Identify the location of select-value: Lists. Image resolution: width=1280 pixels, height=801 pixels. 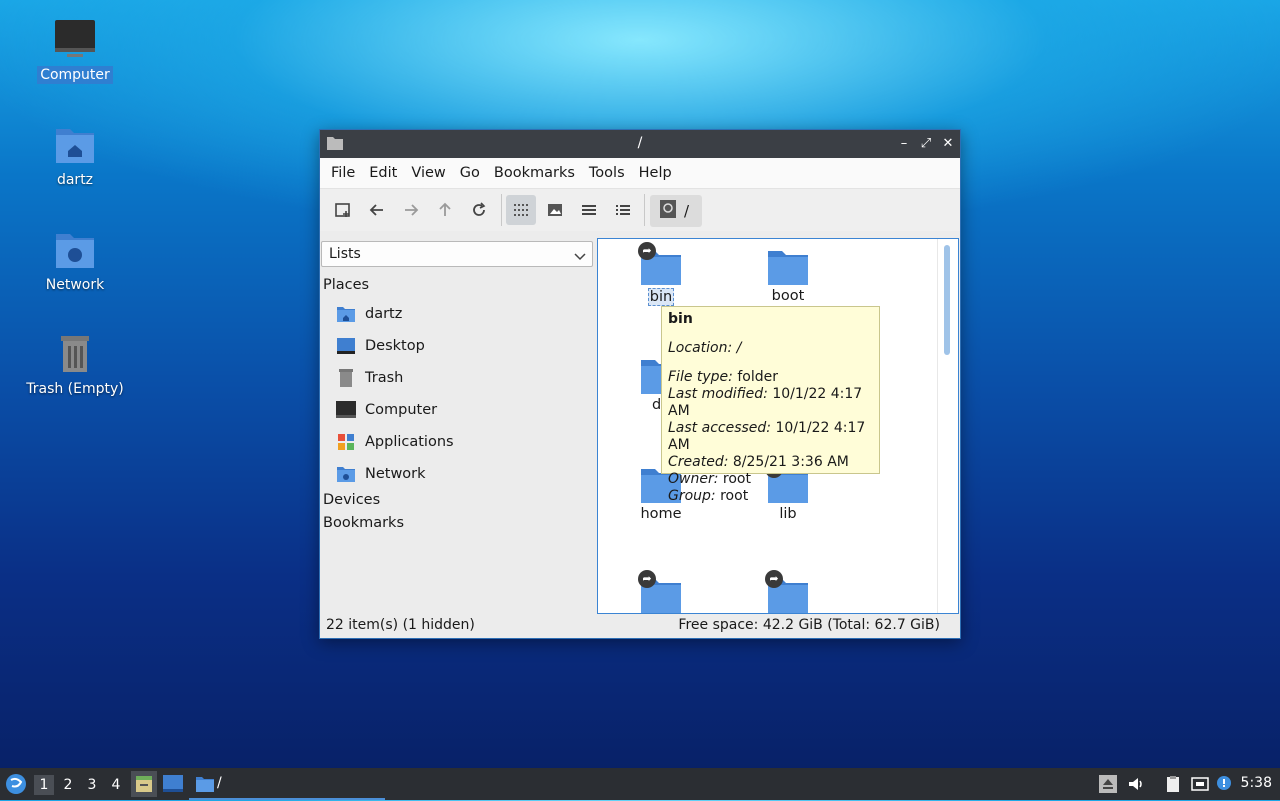
(345, 254).